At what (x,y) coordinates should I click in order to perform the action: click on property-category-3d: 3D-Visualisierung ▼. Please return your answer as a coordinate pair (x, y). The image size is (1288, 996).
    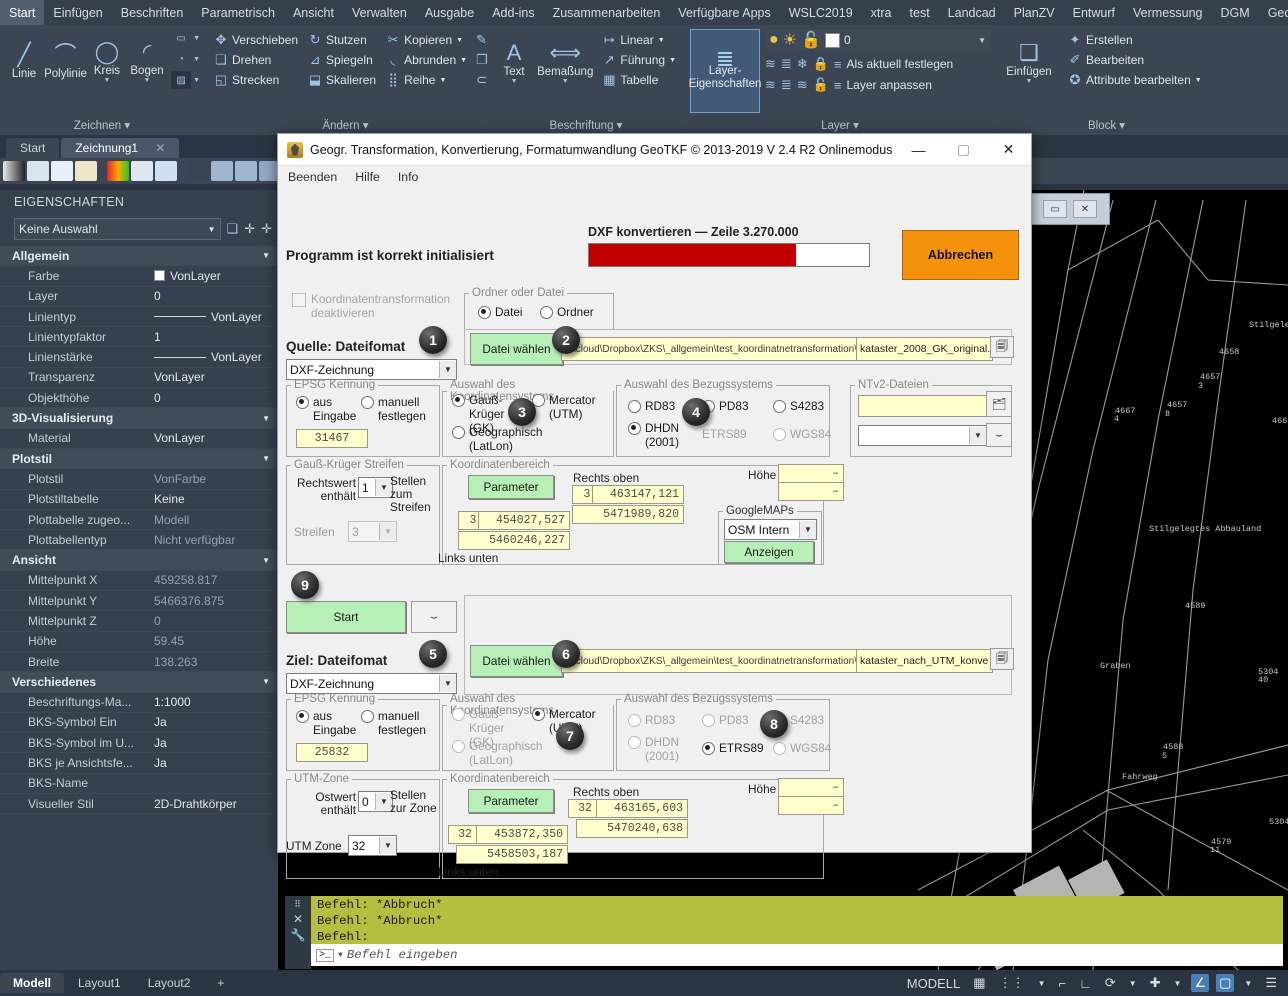
    Looking at the image, I should click on (139, 418).